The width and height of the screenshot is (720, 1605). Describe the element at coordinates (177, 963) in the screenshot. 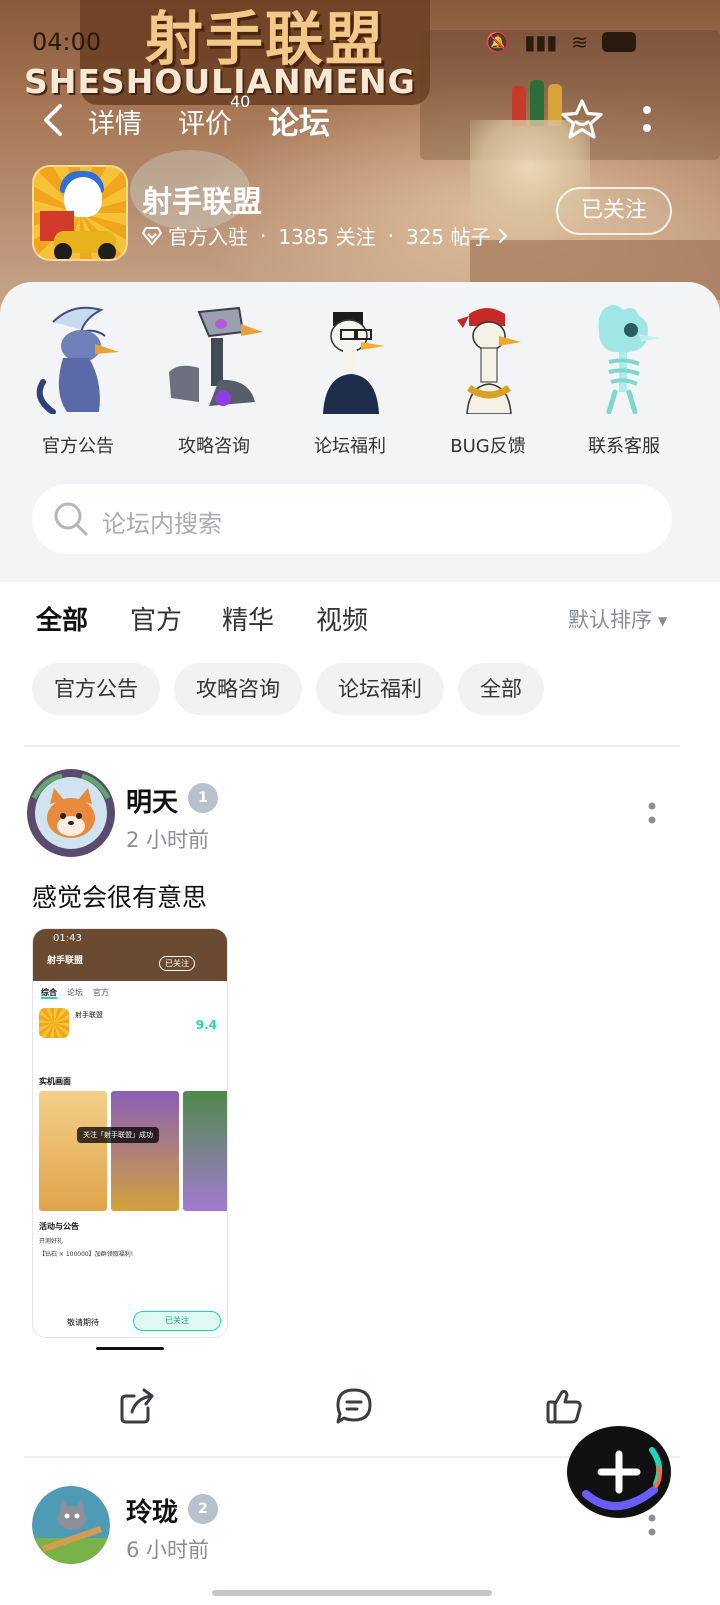

I see `screenshot-follow: 已关注` at that location.